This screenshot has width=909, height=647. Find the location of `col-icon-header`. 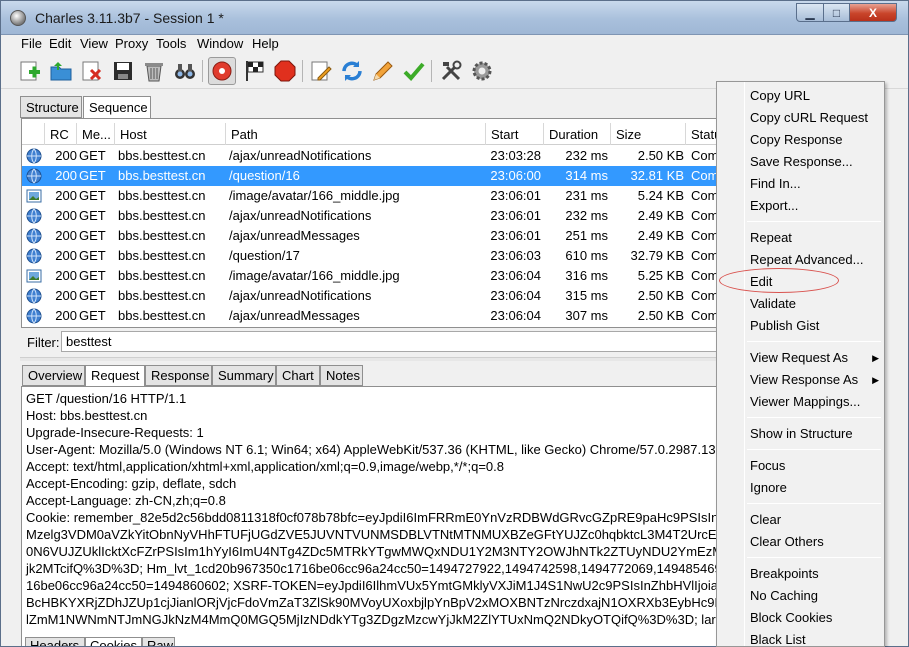

col-icon-header is located at coordinates (33, 134).